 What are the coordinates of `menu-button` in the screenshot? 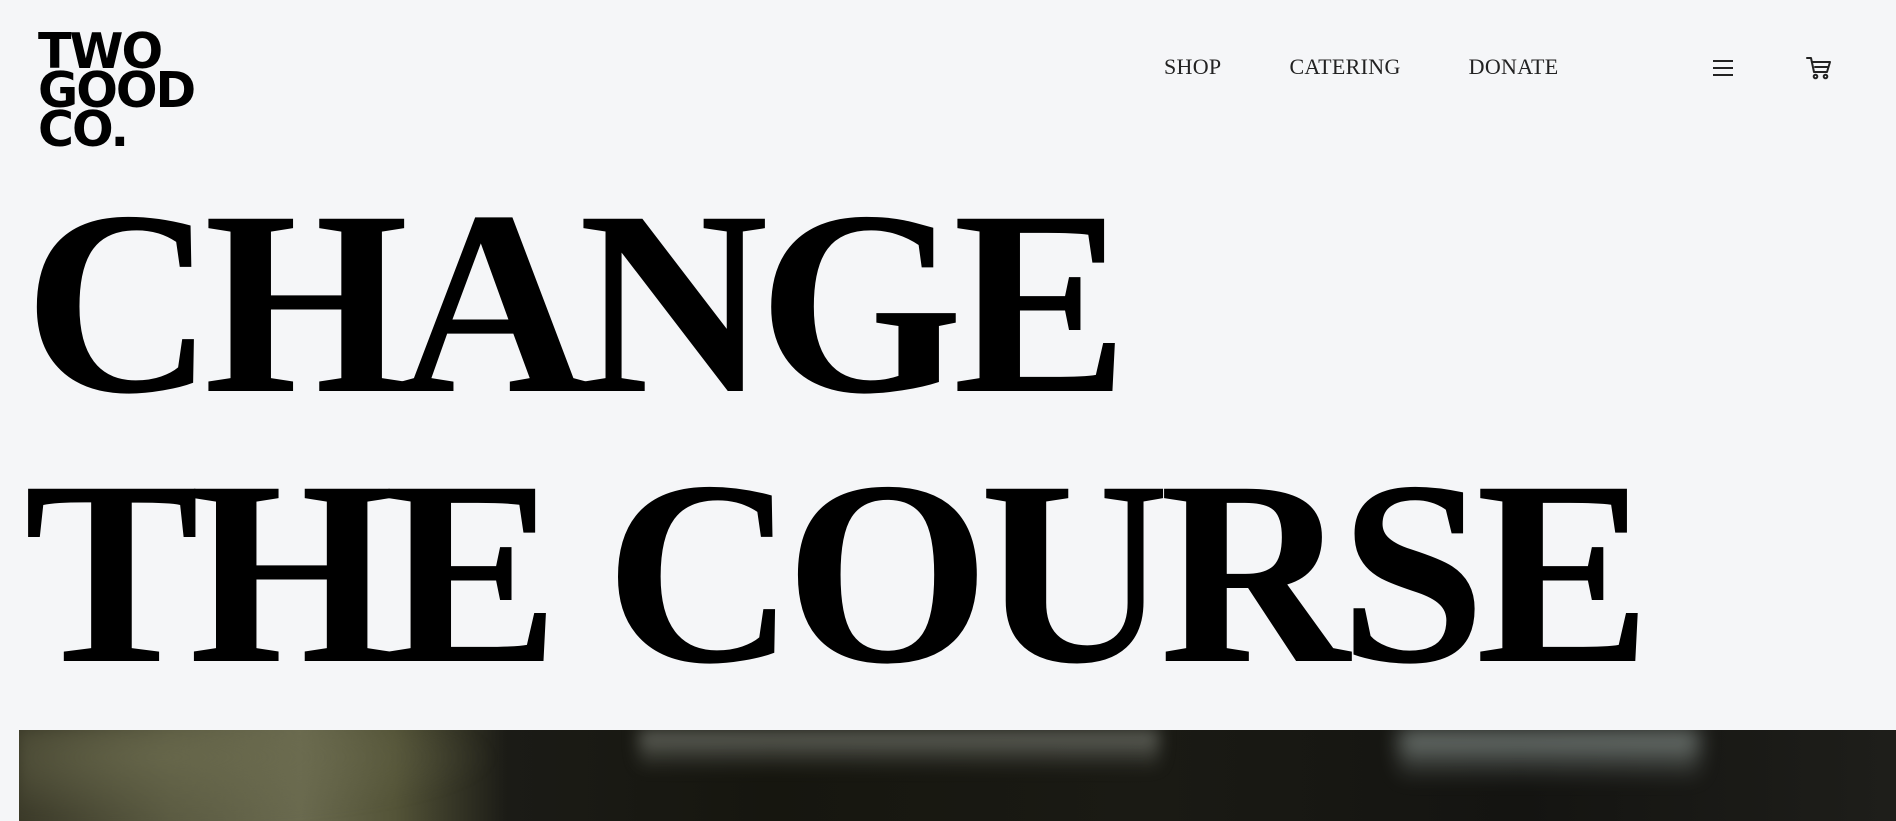 It's located at (1723, 68).